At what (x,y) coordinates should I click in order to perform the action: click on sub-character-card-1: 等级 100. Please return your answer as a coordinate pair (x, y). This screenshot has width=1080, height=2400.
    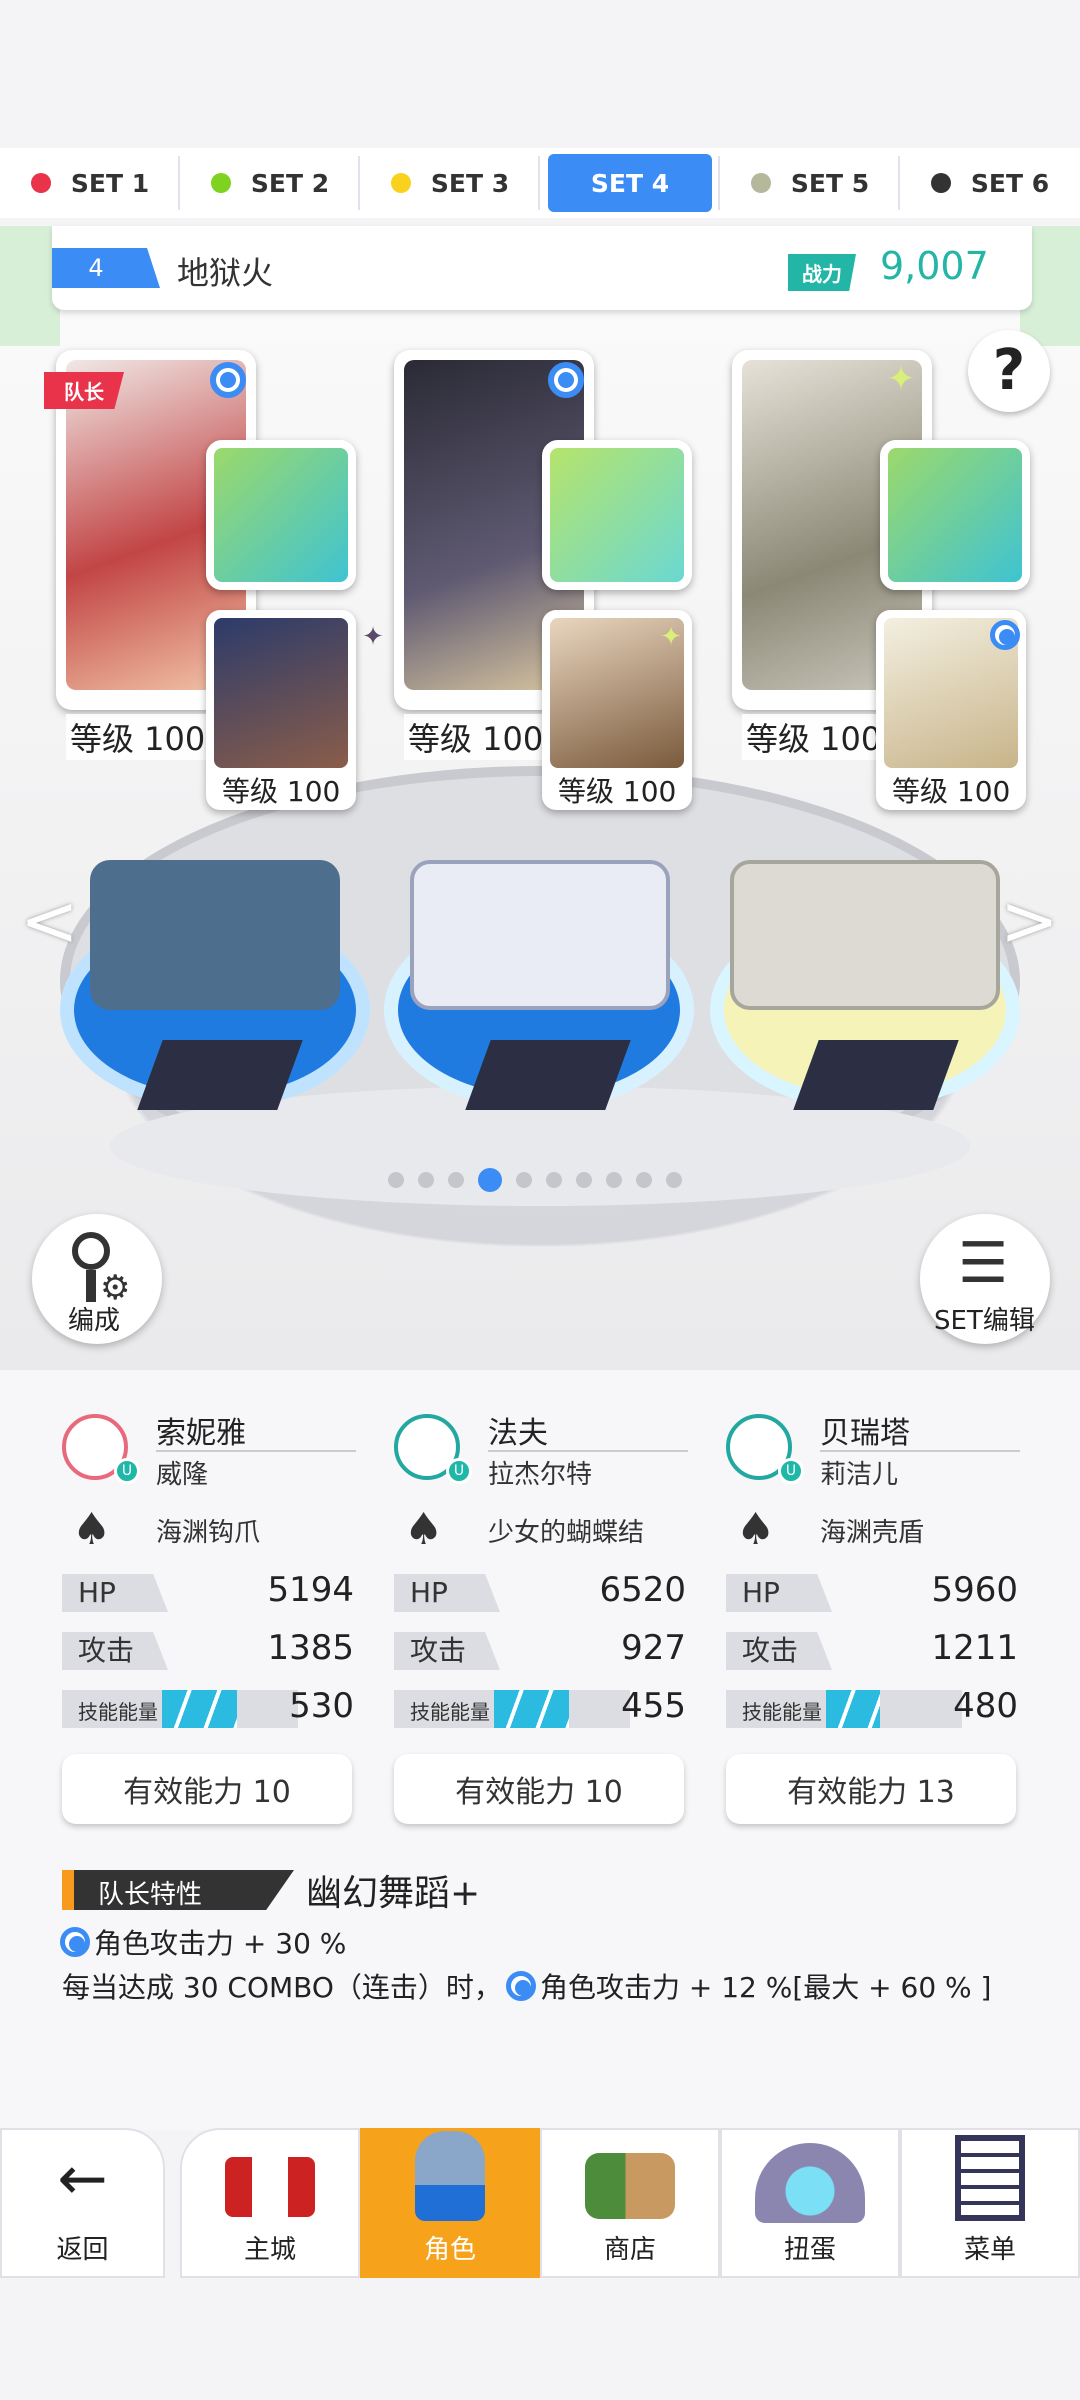
    Looking at the image, I should click on (281, 710).